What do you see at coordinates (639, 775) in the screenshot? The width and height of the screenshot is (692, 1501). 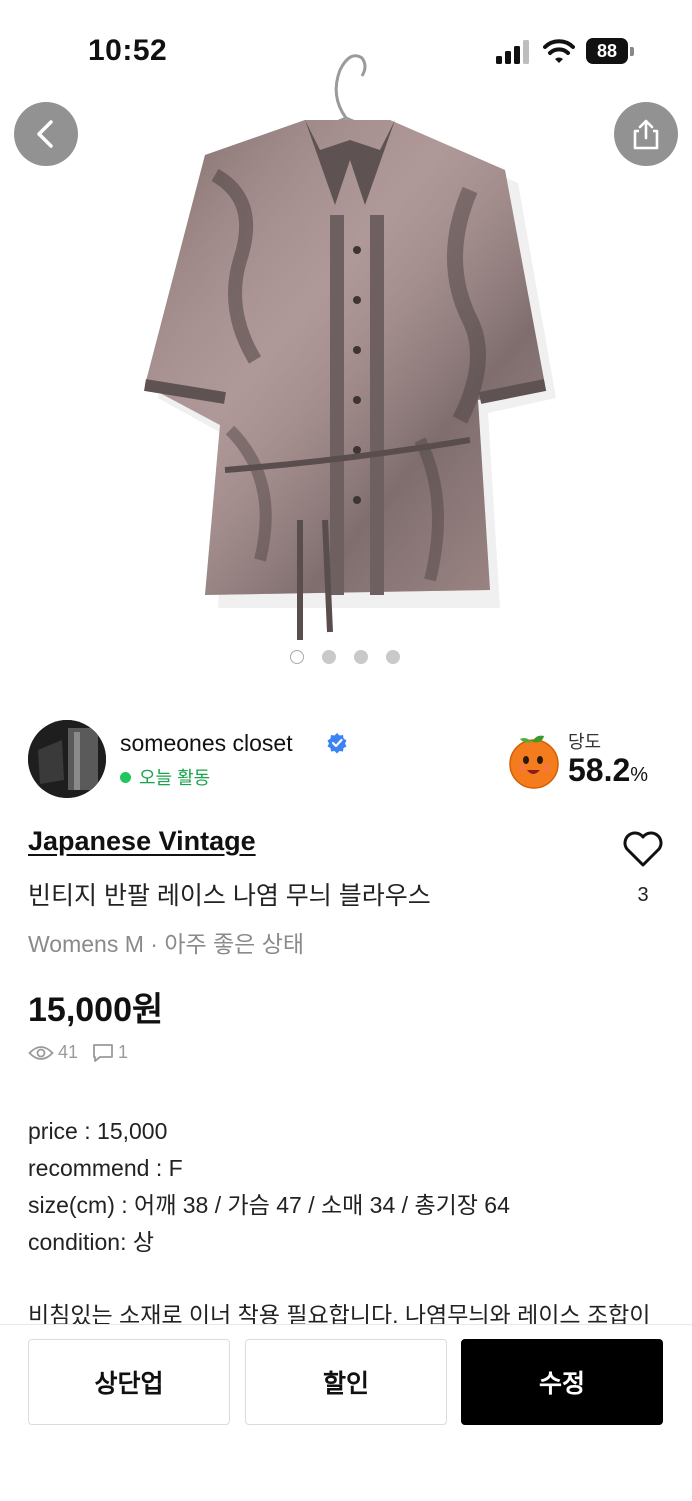 I see `sweetness-unit: %` at bounding box center [639, 775].